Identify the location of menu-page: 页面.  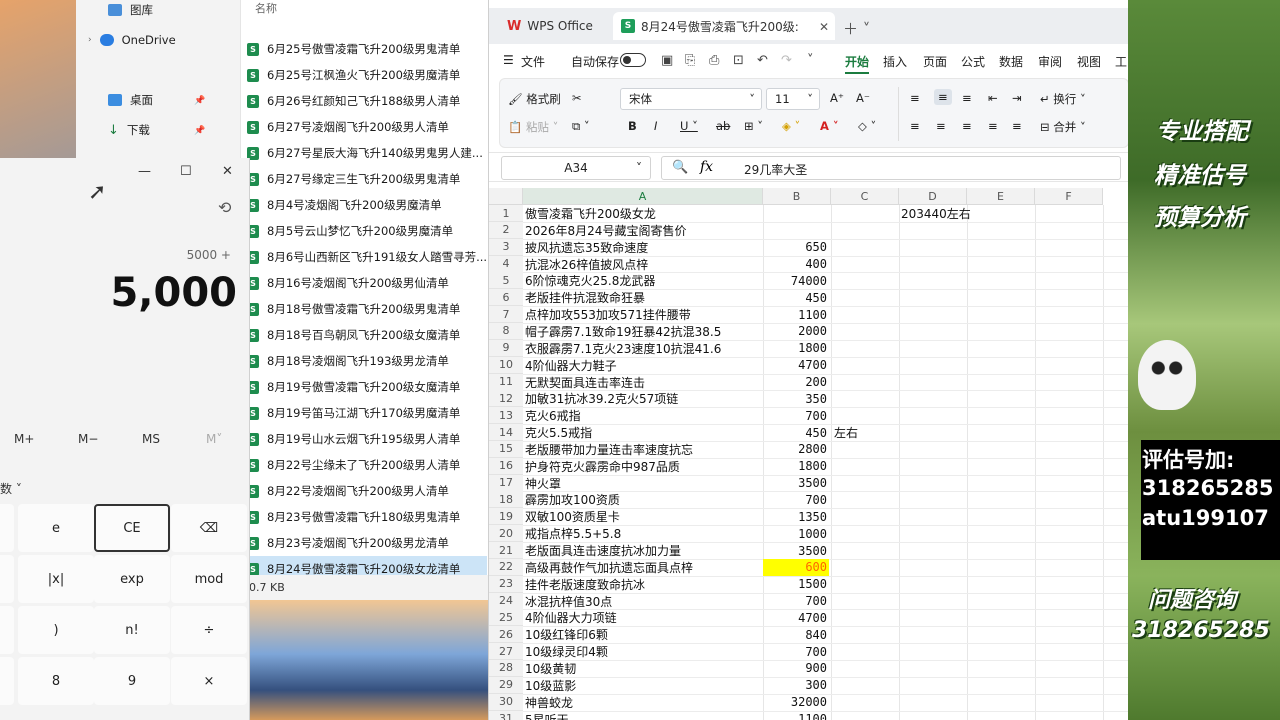
(935, 61).